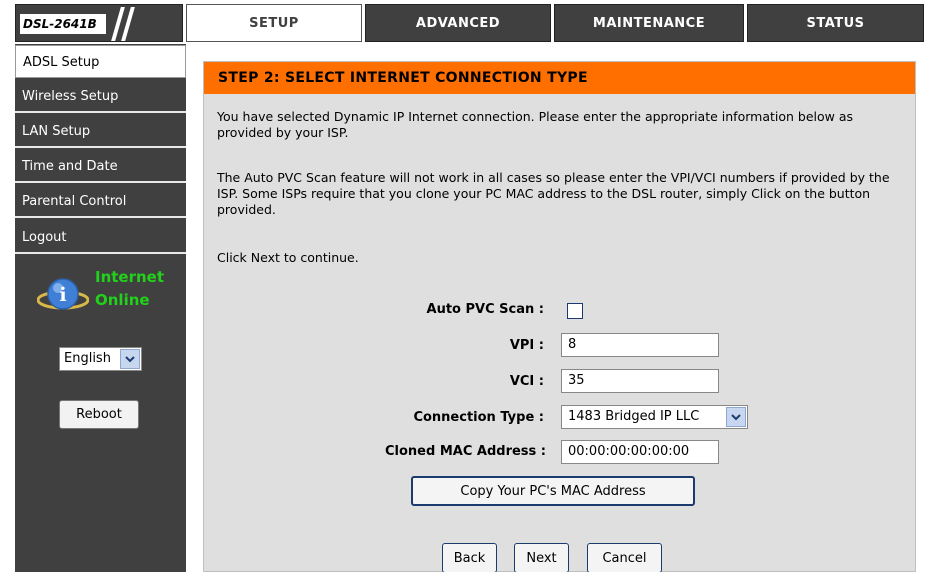 The image size is (930, 572). Describe the element at coordinates (526, 381) in the screenshot. I see `vci-label: VCI :` at that location.